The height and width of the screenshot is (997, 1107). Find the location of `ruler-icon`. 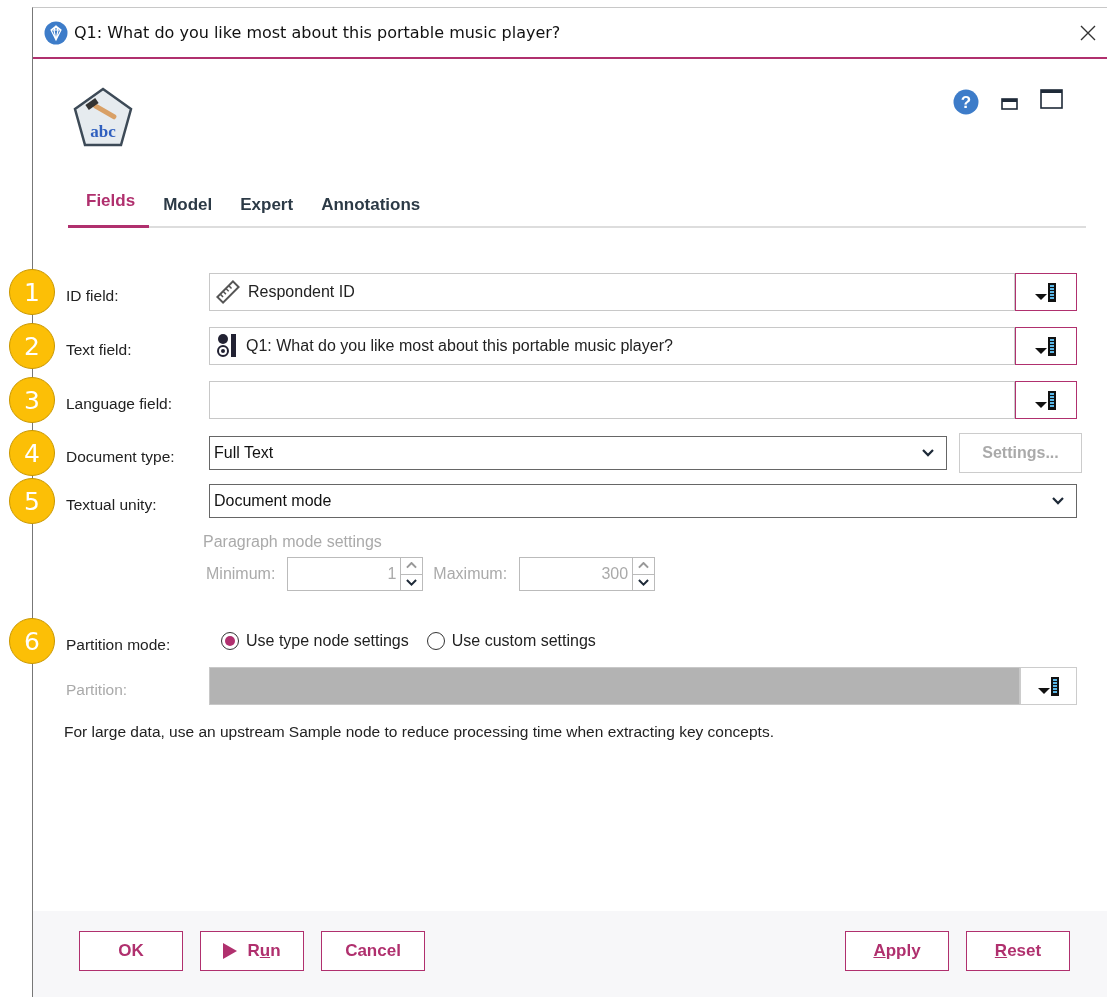

ruler-icon is located at coordinates (228, 292).